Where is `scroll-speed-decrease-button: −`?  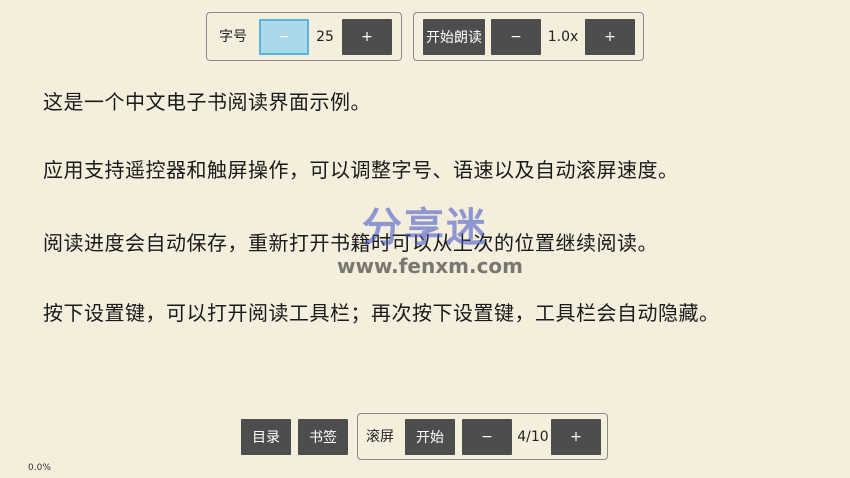 scroll-speed-decrease-button: − is located at coordinates (487, 437).